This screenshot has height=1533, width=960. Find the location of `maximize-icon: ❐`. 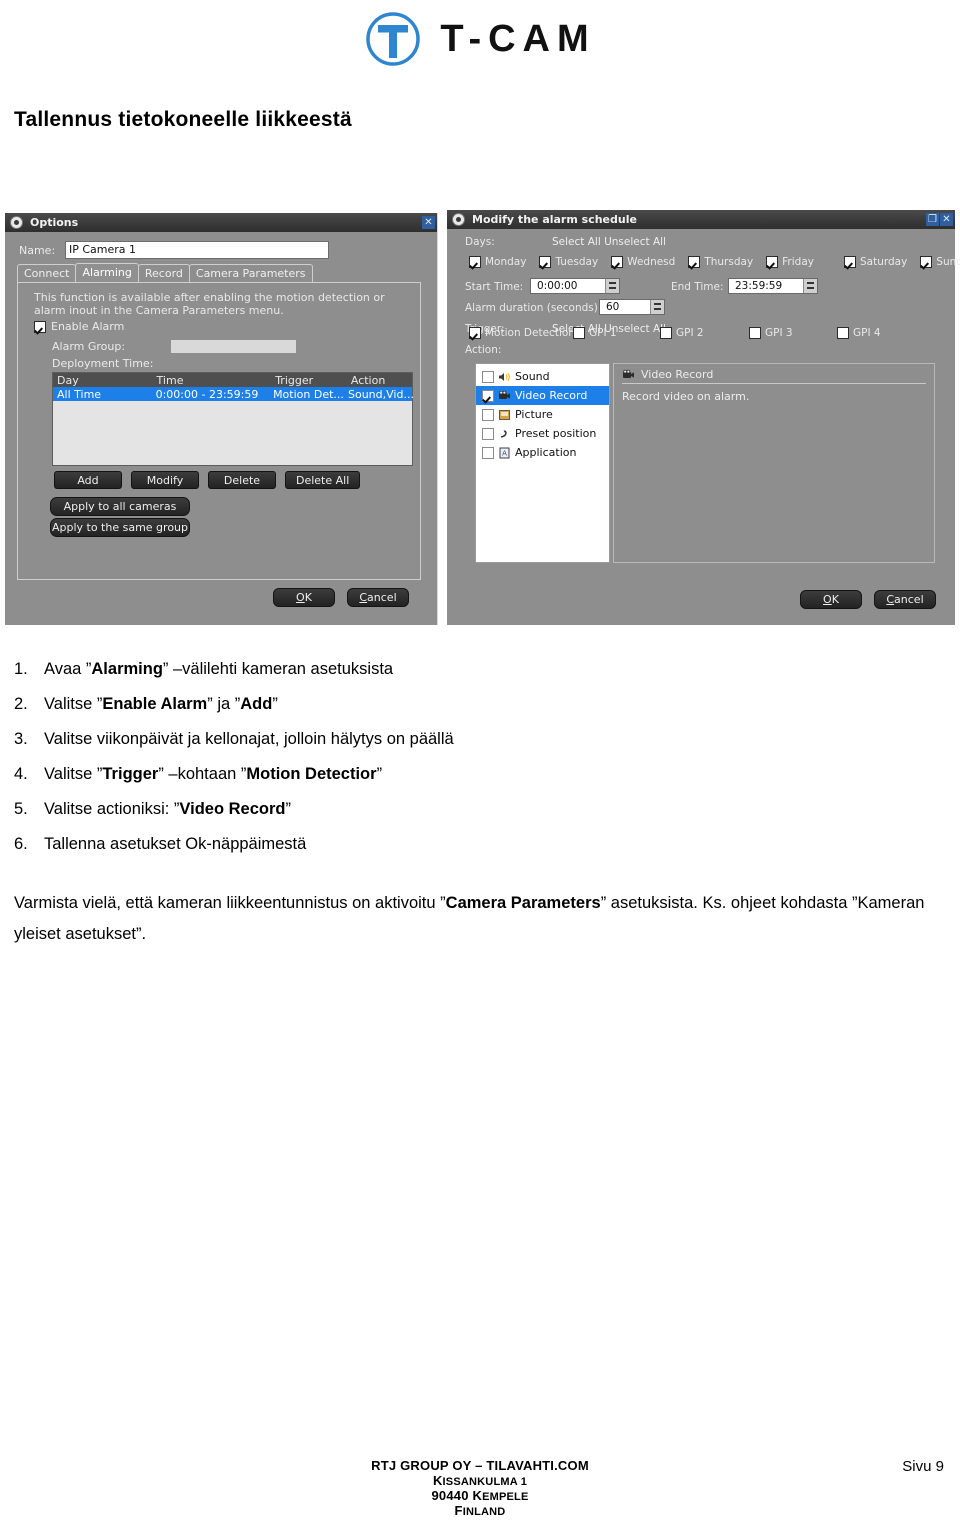

maximize-icon: ❐ is located at coordinates (932, 219).